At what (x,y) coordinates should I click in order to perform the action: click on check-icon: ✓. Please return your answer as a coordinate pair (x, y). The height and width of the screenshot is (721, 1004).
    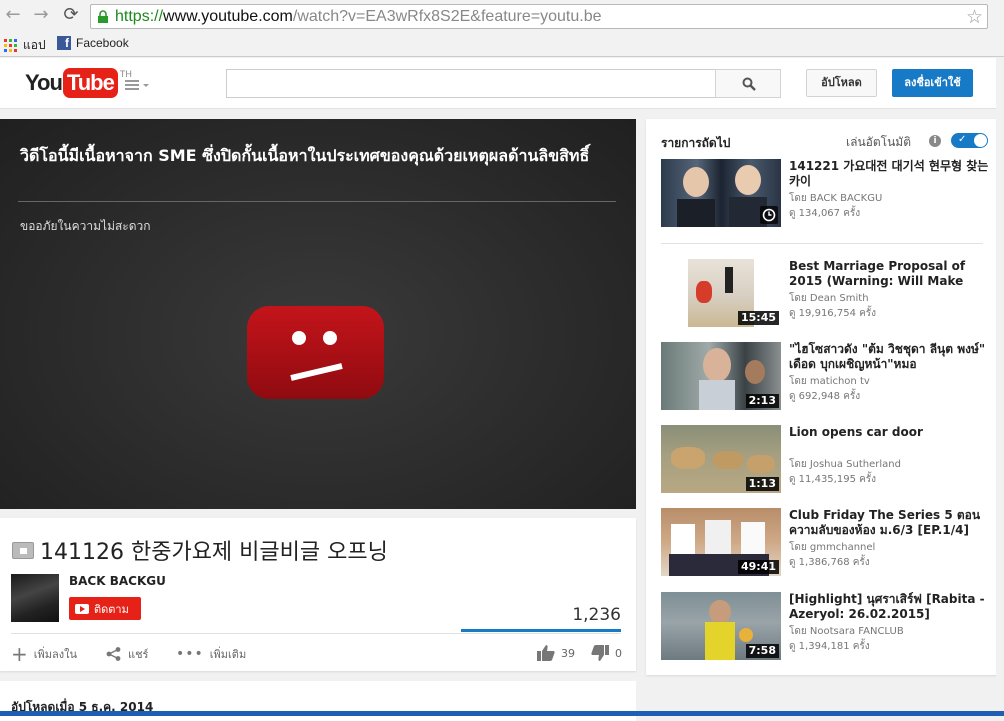
    Looking at the image, I should click on (962, 139).